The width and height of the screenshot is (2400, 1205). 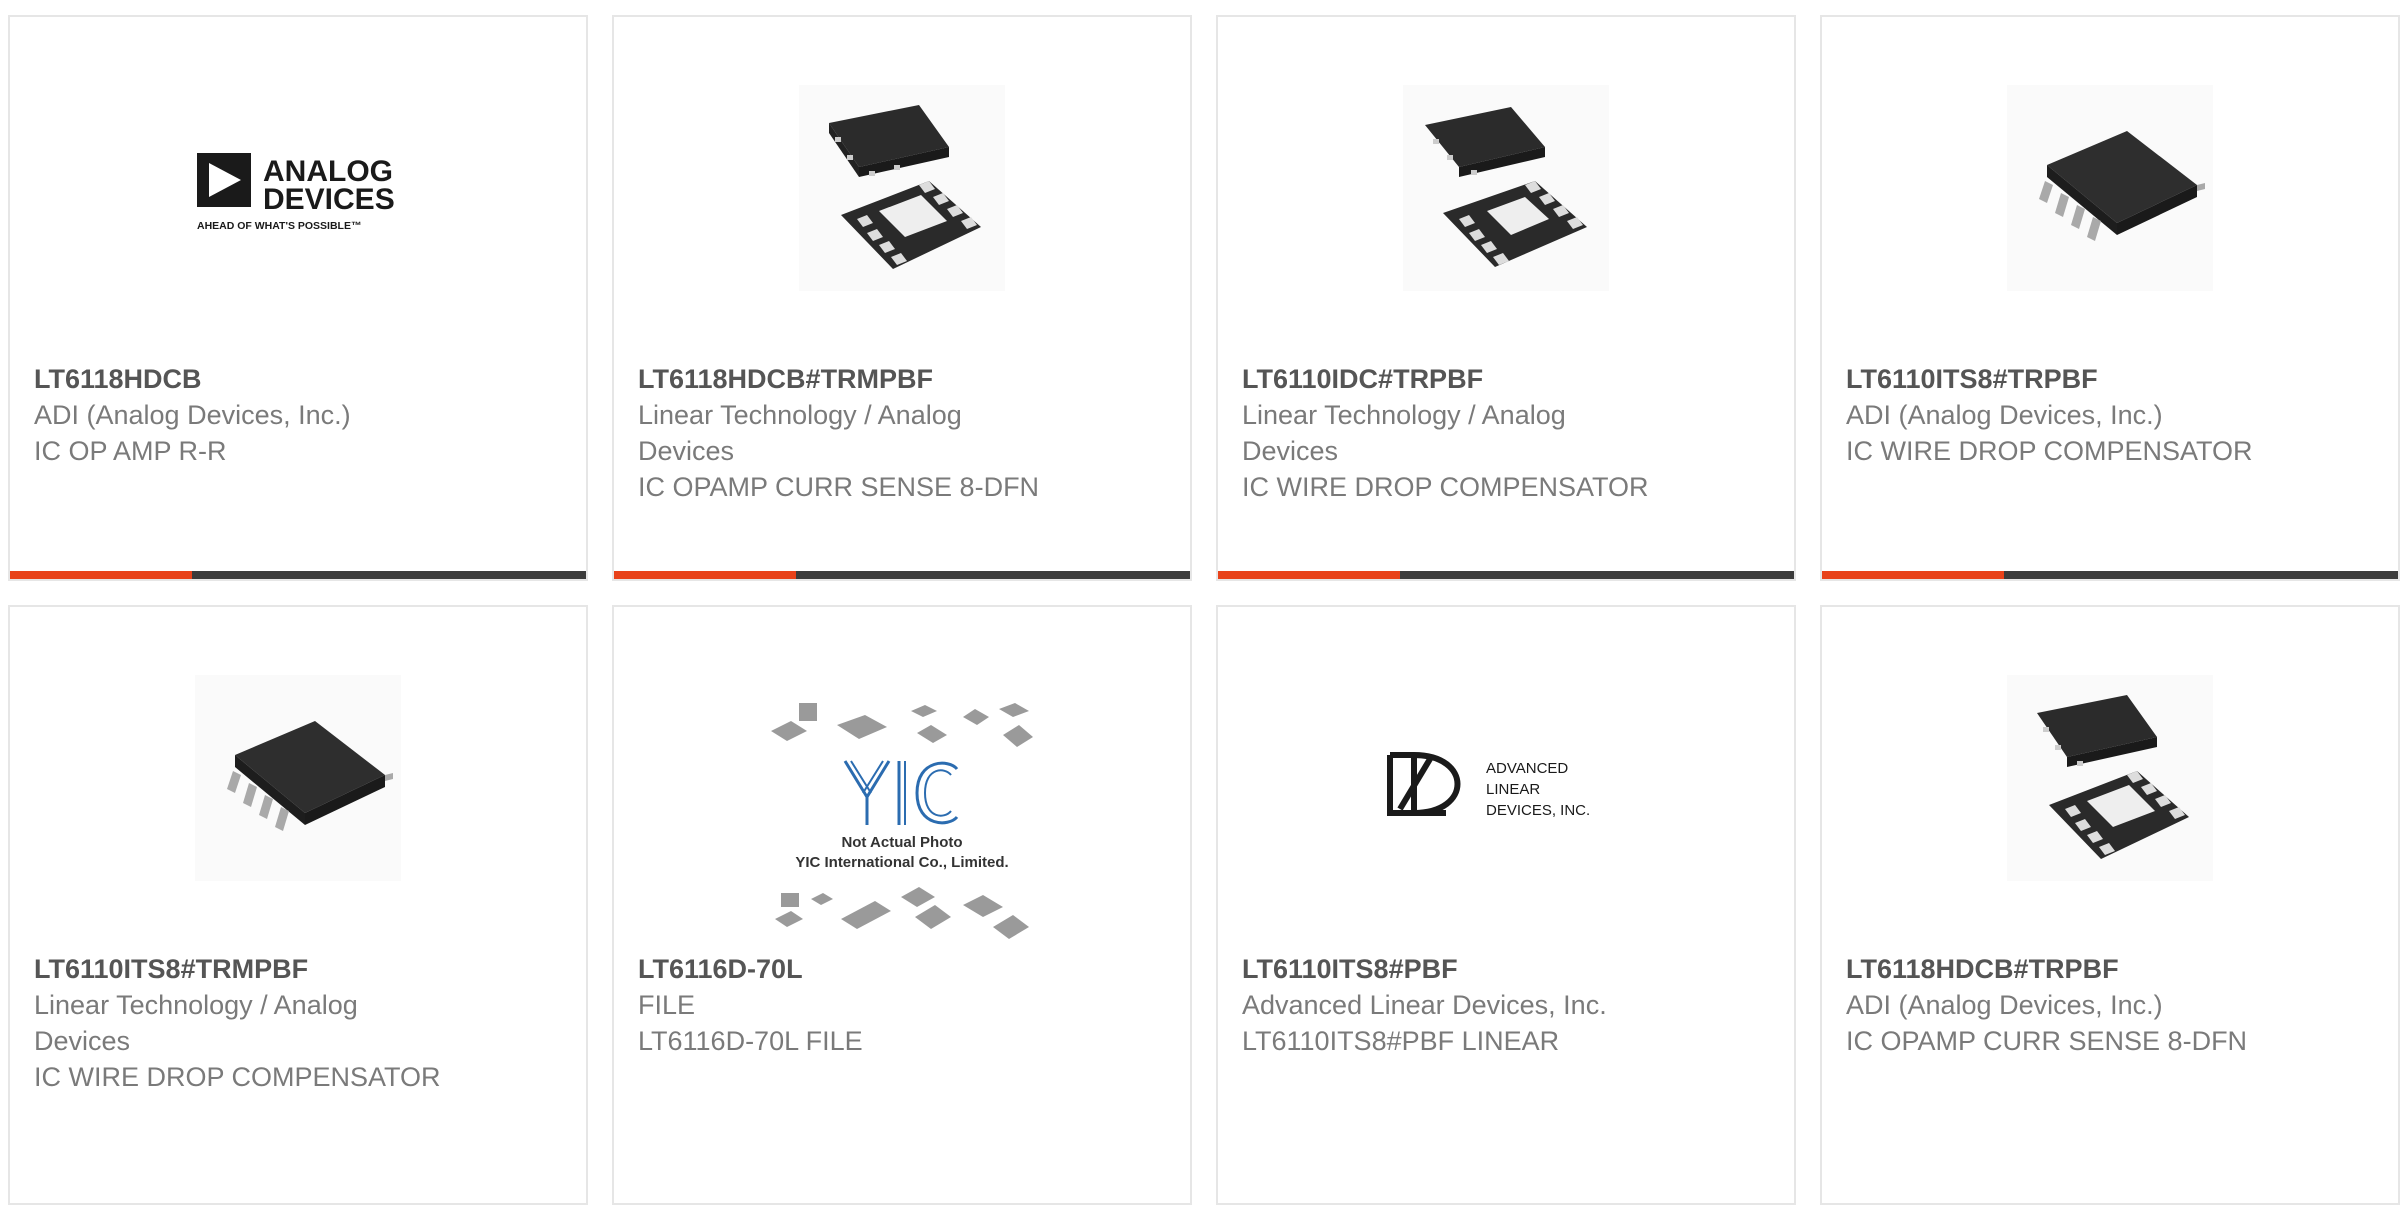 What do you see at coordinates (1401, 1041) in the screenshot?
I see `description: LT6110ITS8#PBF LINEAR` at bounding box center [1401, 1041].